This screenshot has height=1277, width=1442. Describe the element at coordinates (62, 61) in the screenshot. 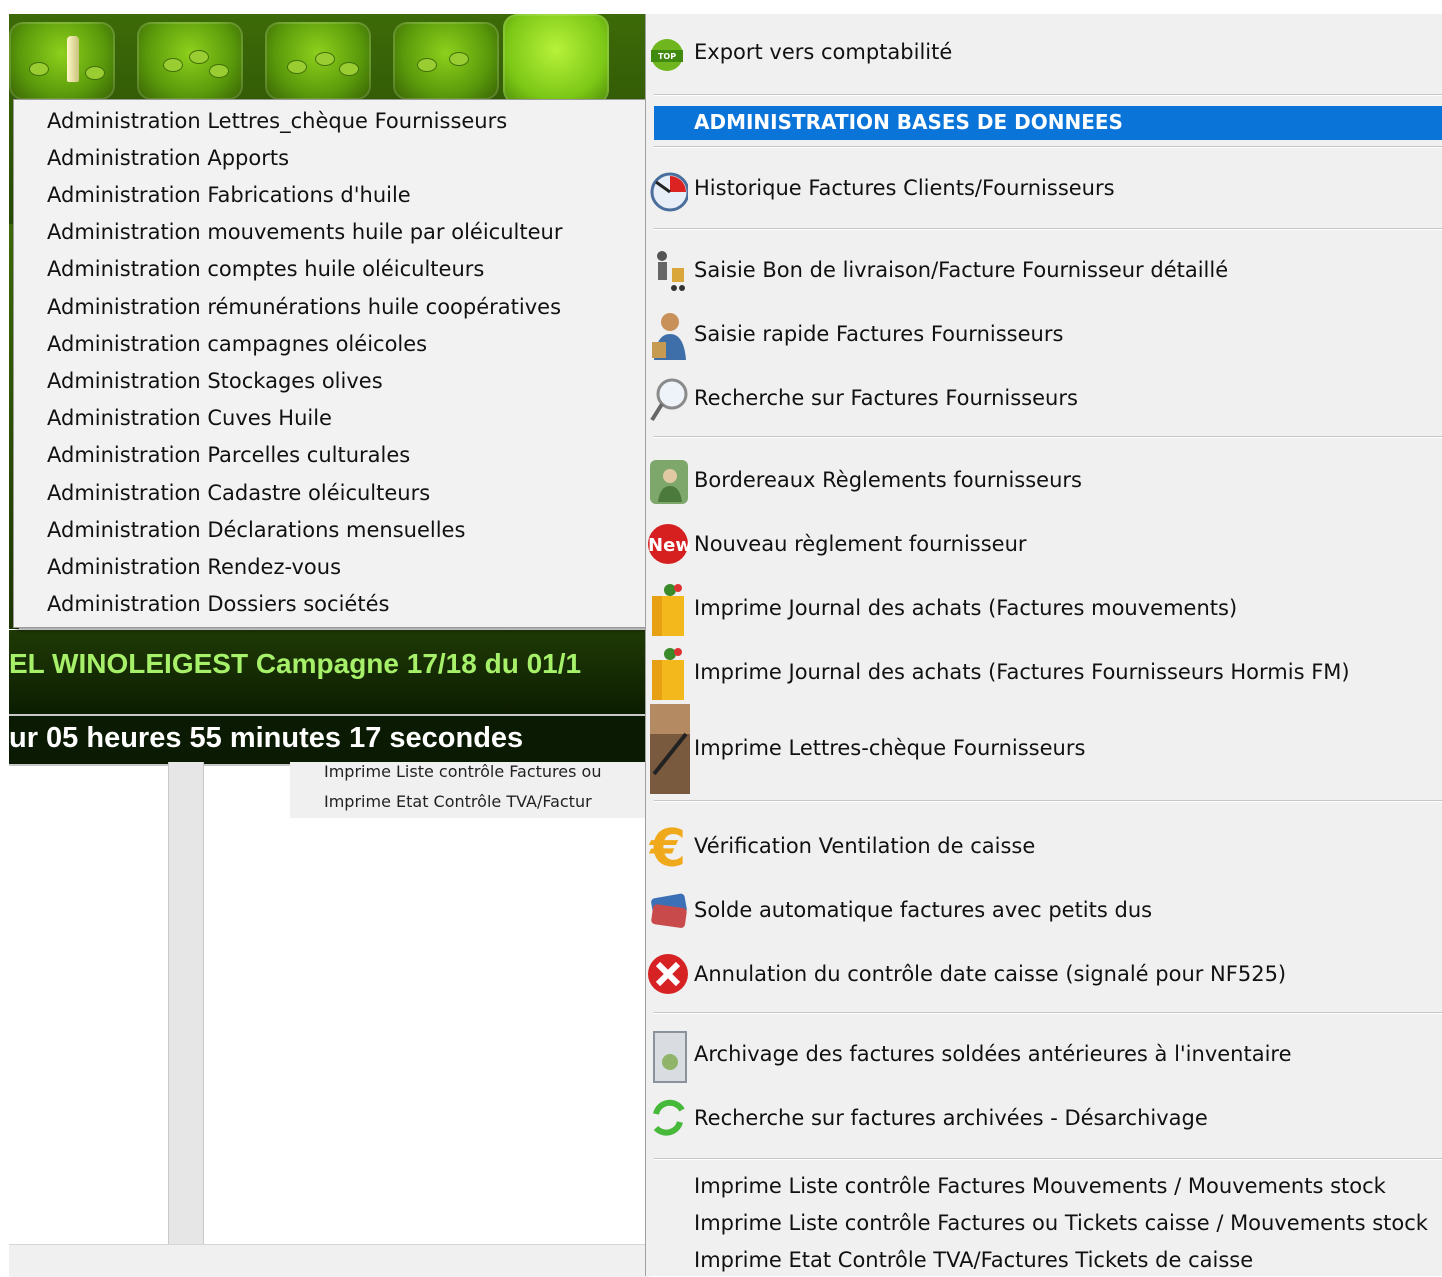

I see `banner-tile-wine` at that location.